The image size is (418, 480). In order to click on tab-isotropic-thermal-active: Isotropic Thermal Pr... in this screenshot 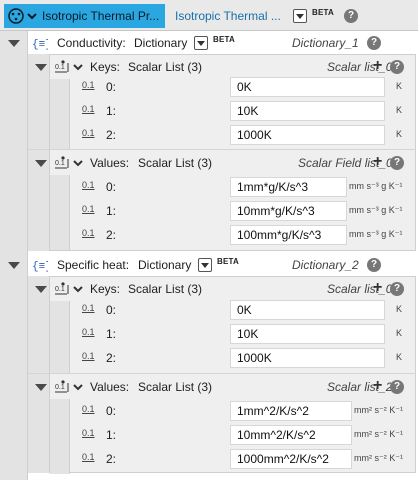, I will do `click(84, 16)`.